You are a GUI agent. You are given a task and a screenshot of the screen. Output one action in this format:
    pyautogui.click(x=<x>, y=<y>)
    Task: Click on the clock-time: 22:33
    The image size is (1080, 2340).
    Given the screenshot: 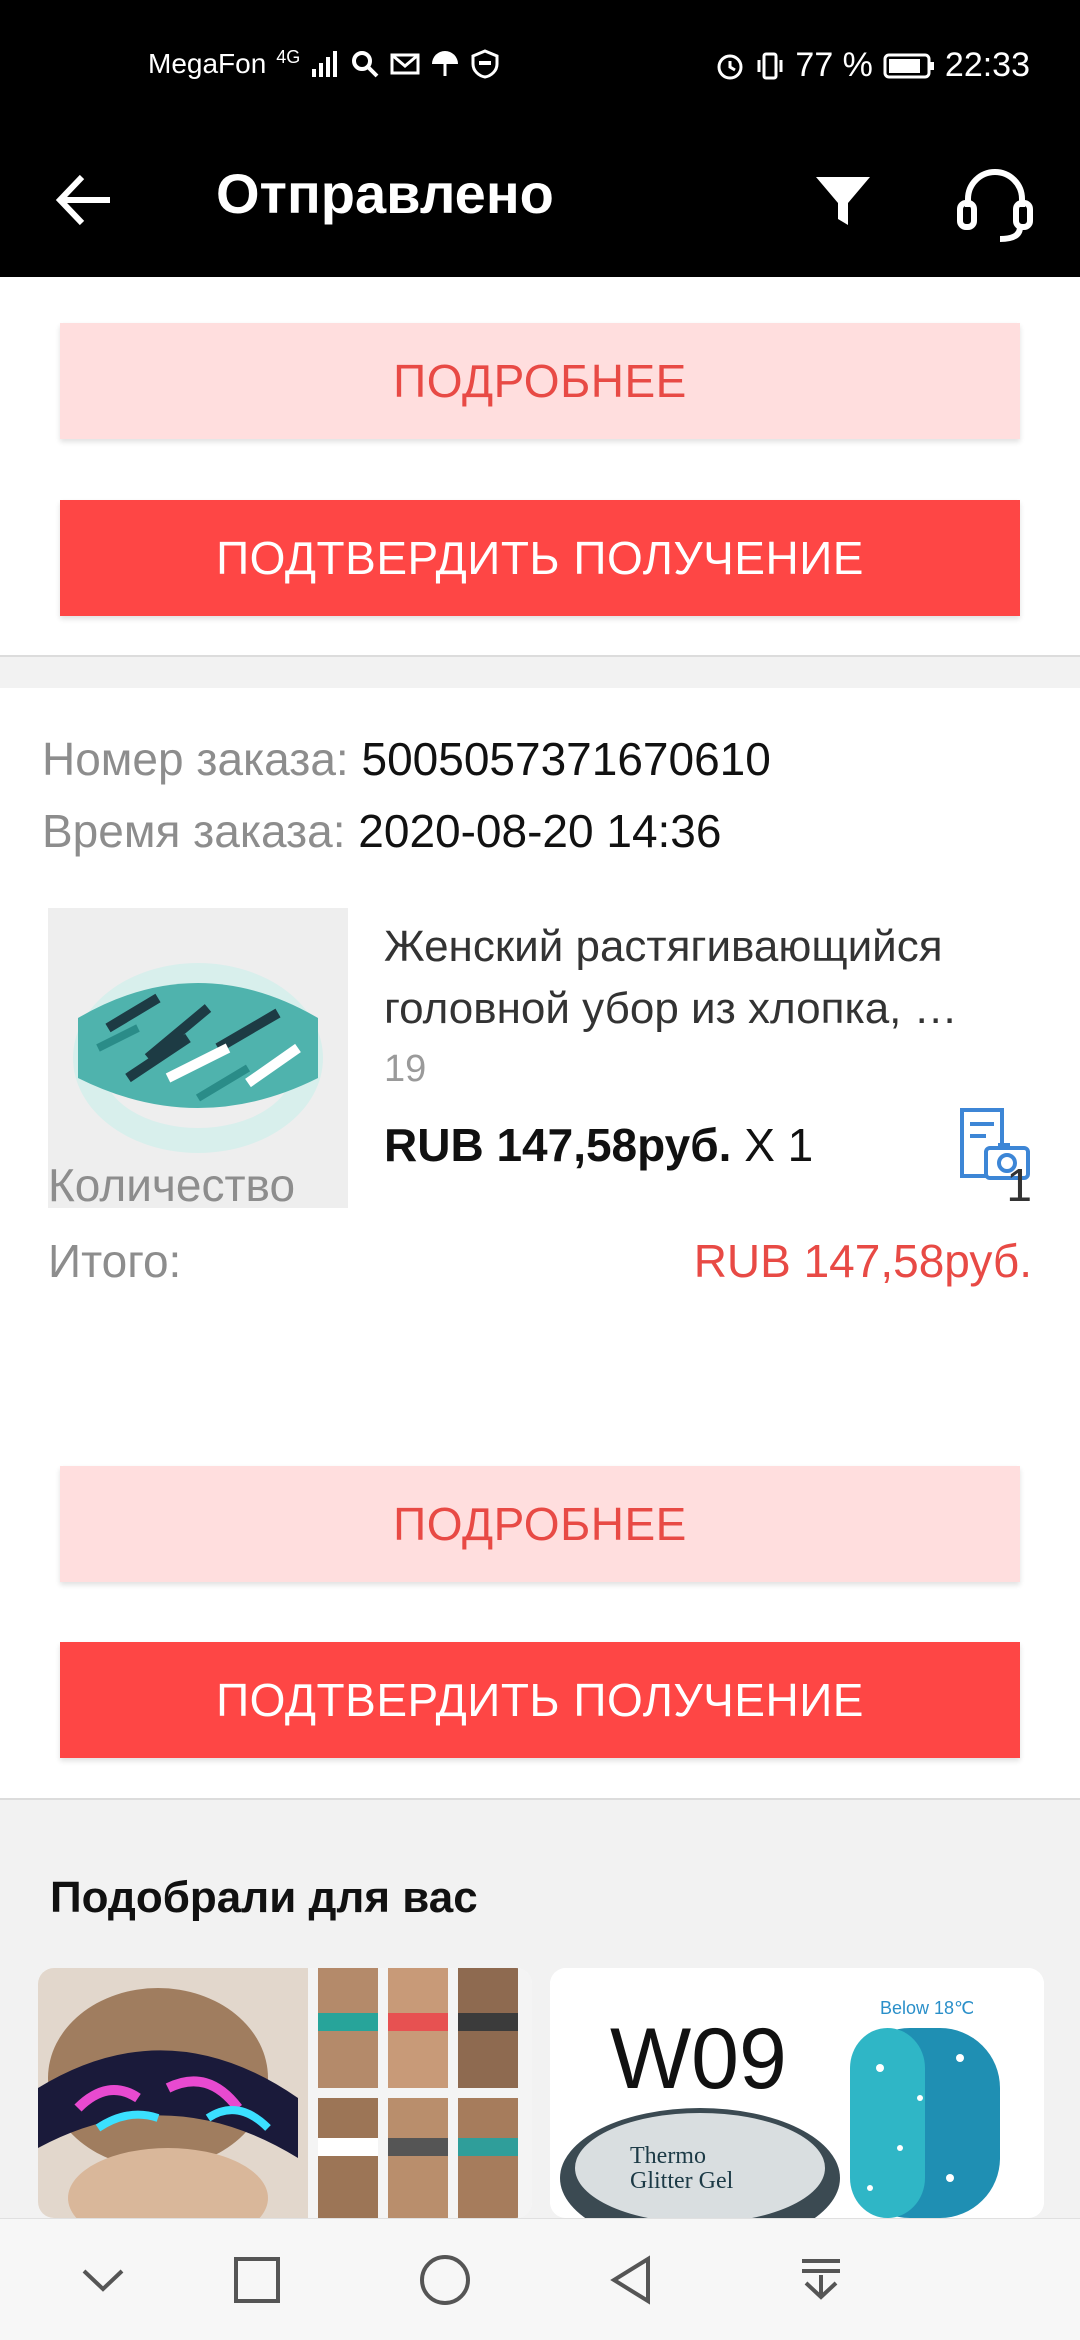 What is the action you would take?
    pyautogui.click(x=987, y=65)
    